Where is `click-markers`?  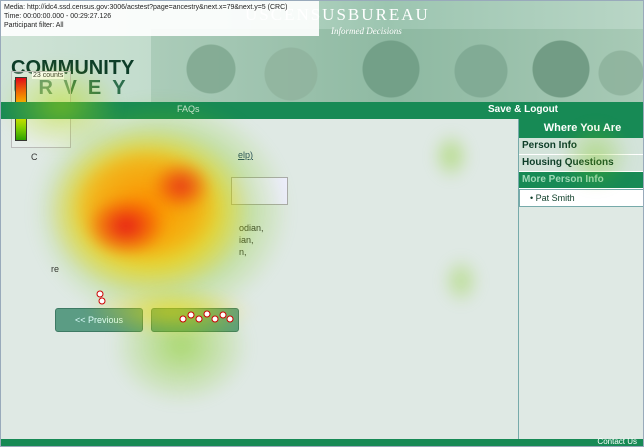
click-markers is located at coordinates (165, 306).